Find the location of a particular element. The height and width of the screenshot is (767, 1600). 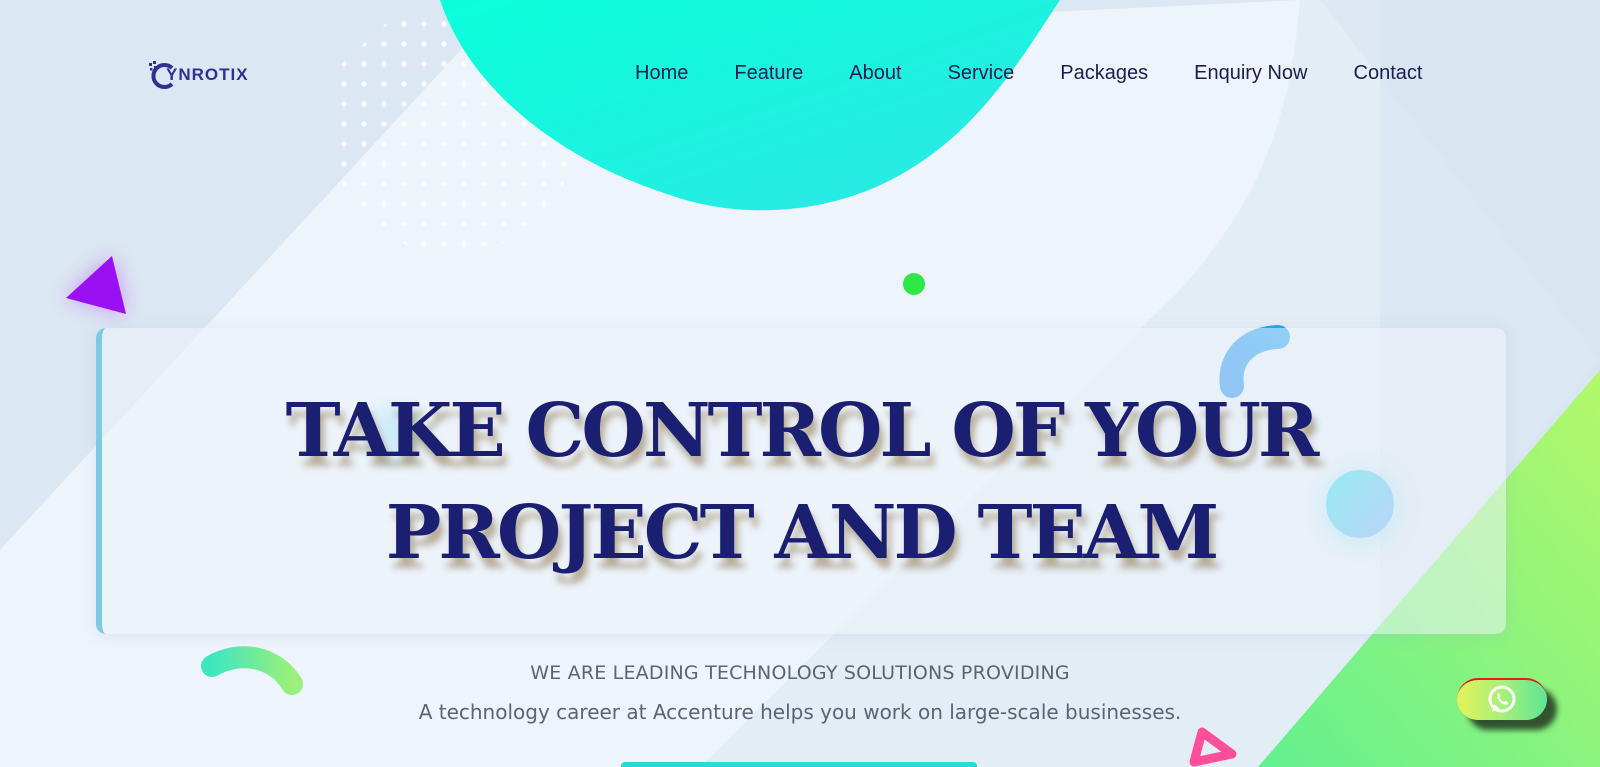

nav-about: About is located at coordinates (875, 73).